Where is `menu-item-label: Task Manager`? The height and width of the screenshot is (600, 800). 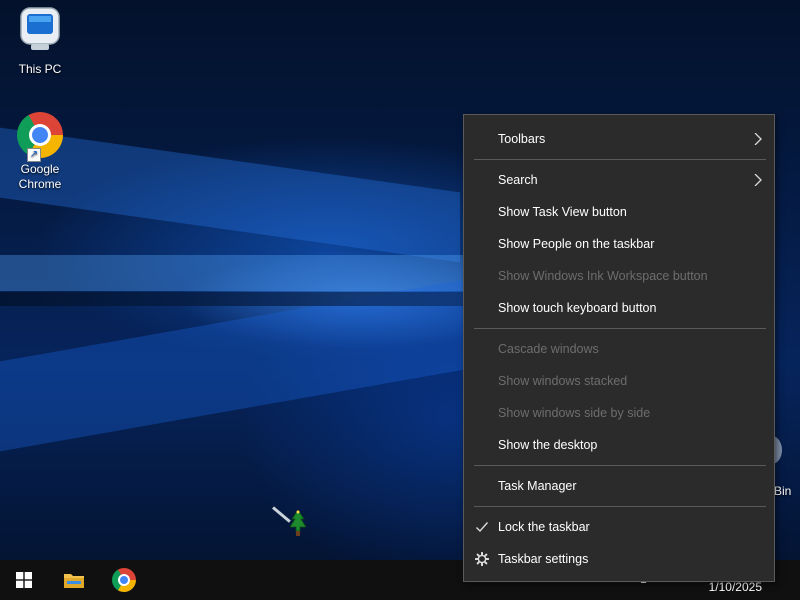 menu-item-label: Task Manager is located at coordinates (537, 486).